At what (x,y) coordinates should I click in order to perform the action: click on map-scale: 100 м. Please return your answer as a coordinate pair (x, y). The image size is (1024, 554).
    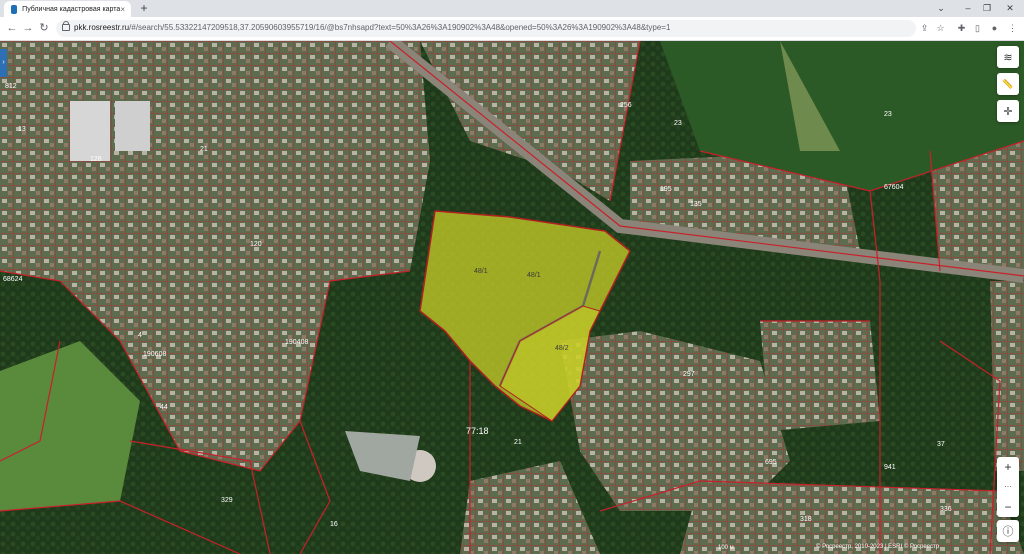
    Looking at the image, I should click on (726, 548).